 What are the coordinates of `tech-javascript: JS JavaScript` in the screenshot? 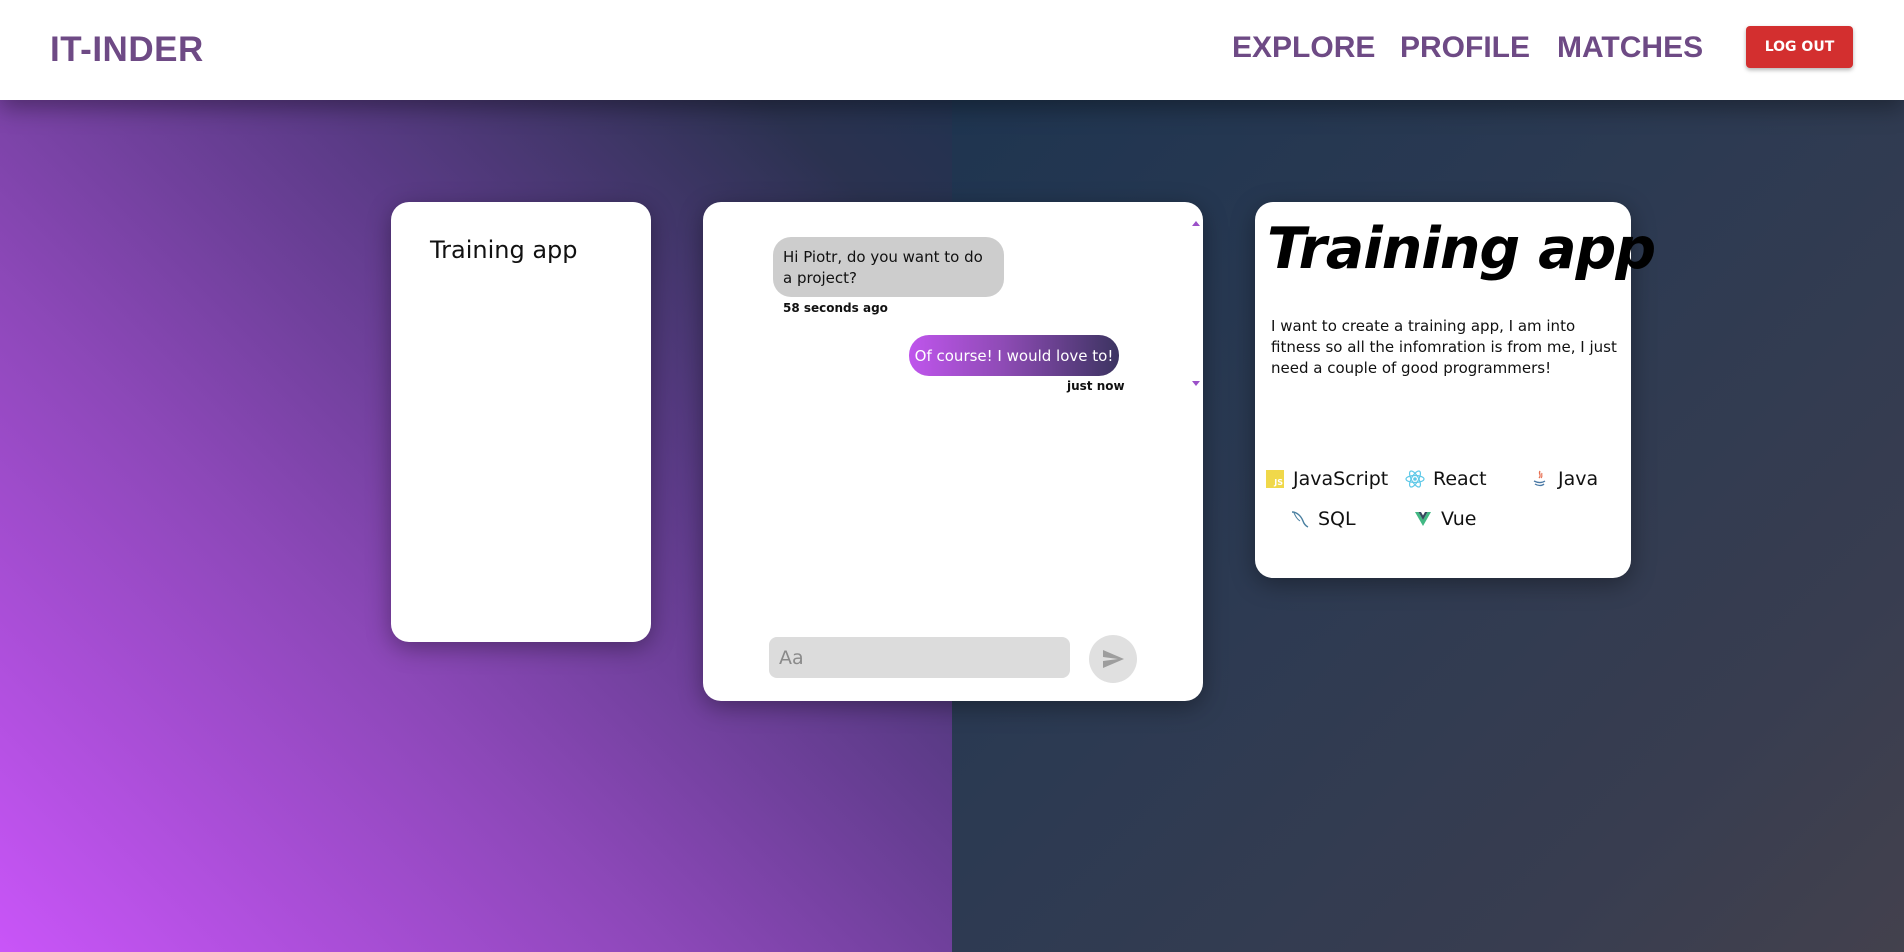 It's located at (1326, 479).